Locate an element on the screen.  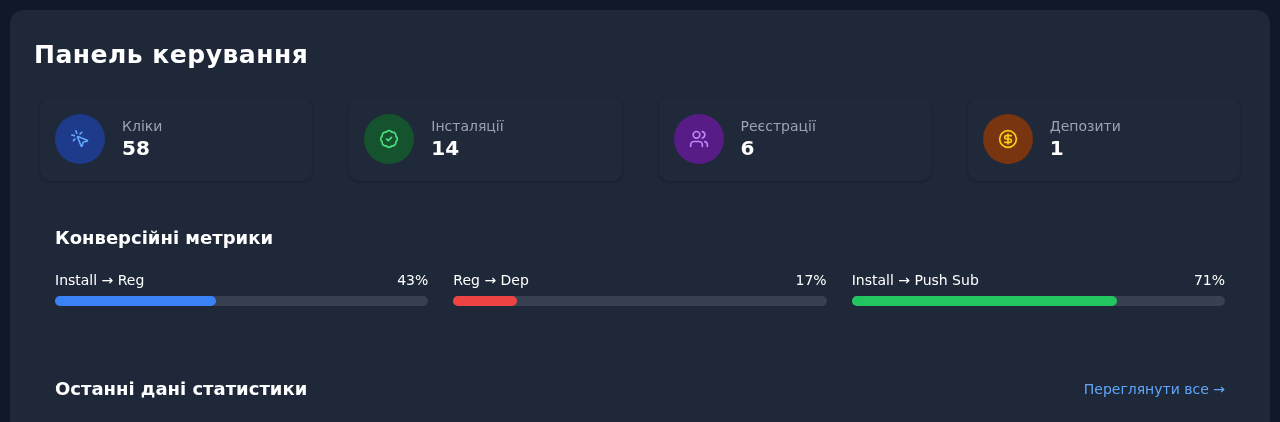
stat-label: Інсталяції is located at coordinates (467, 126).